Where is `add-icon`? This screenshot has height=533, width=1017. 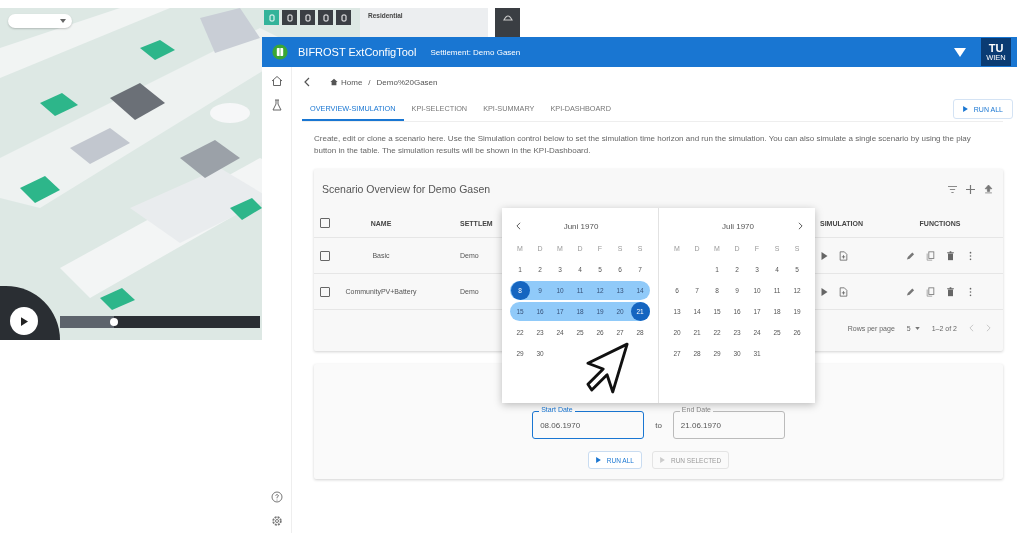
add-icon is located at coordinates (970, 189).